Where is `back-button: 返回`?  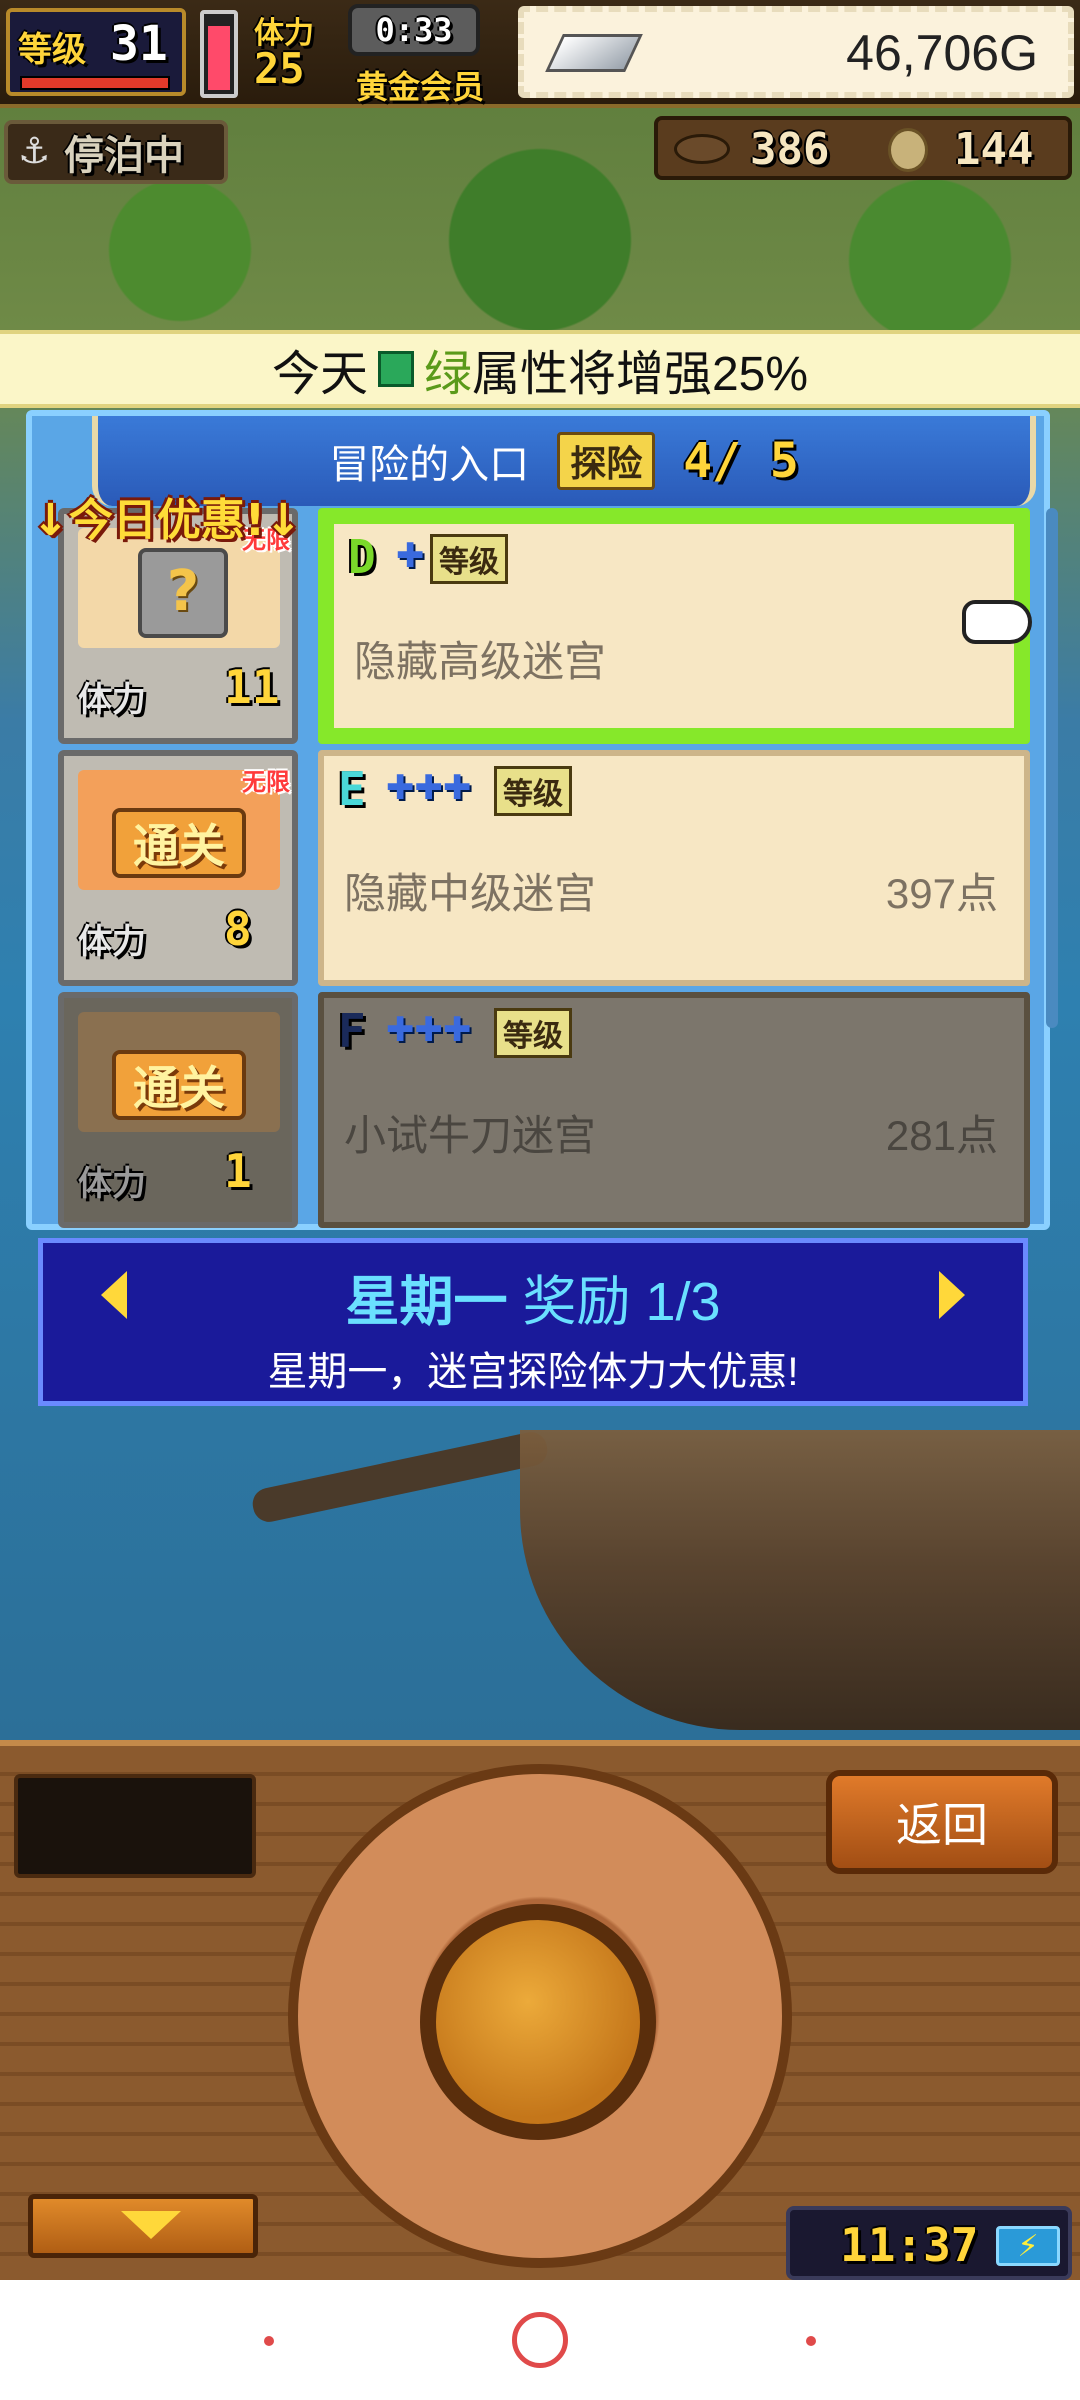 back-button: 返回 is located at coordinates (942, 1822).